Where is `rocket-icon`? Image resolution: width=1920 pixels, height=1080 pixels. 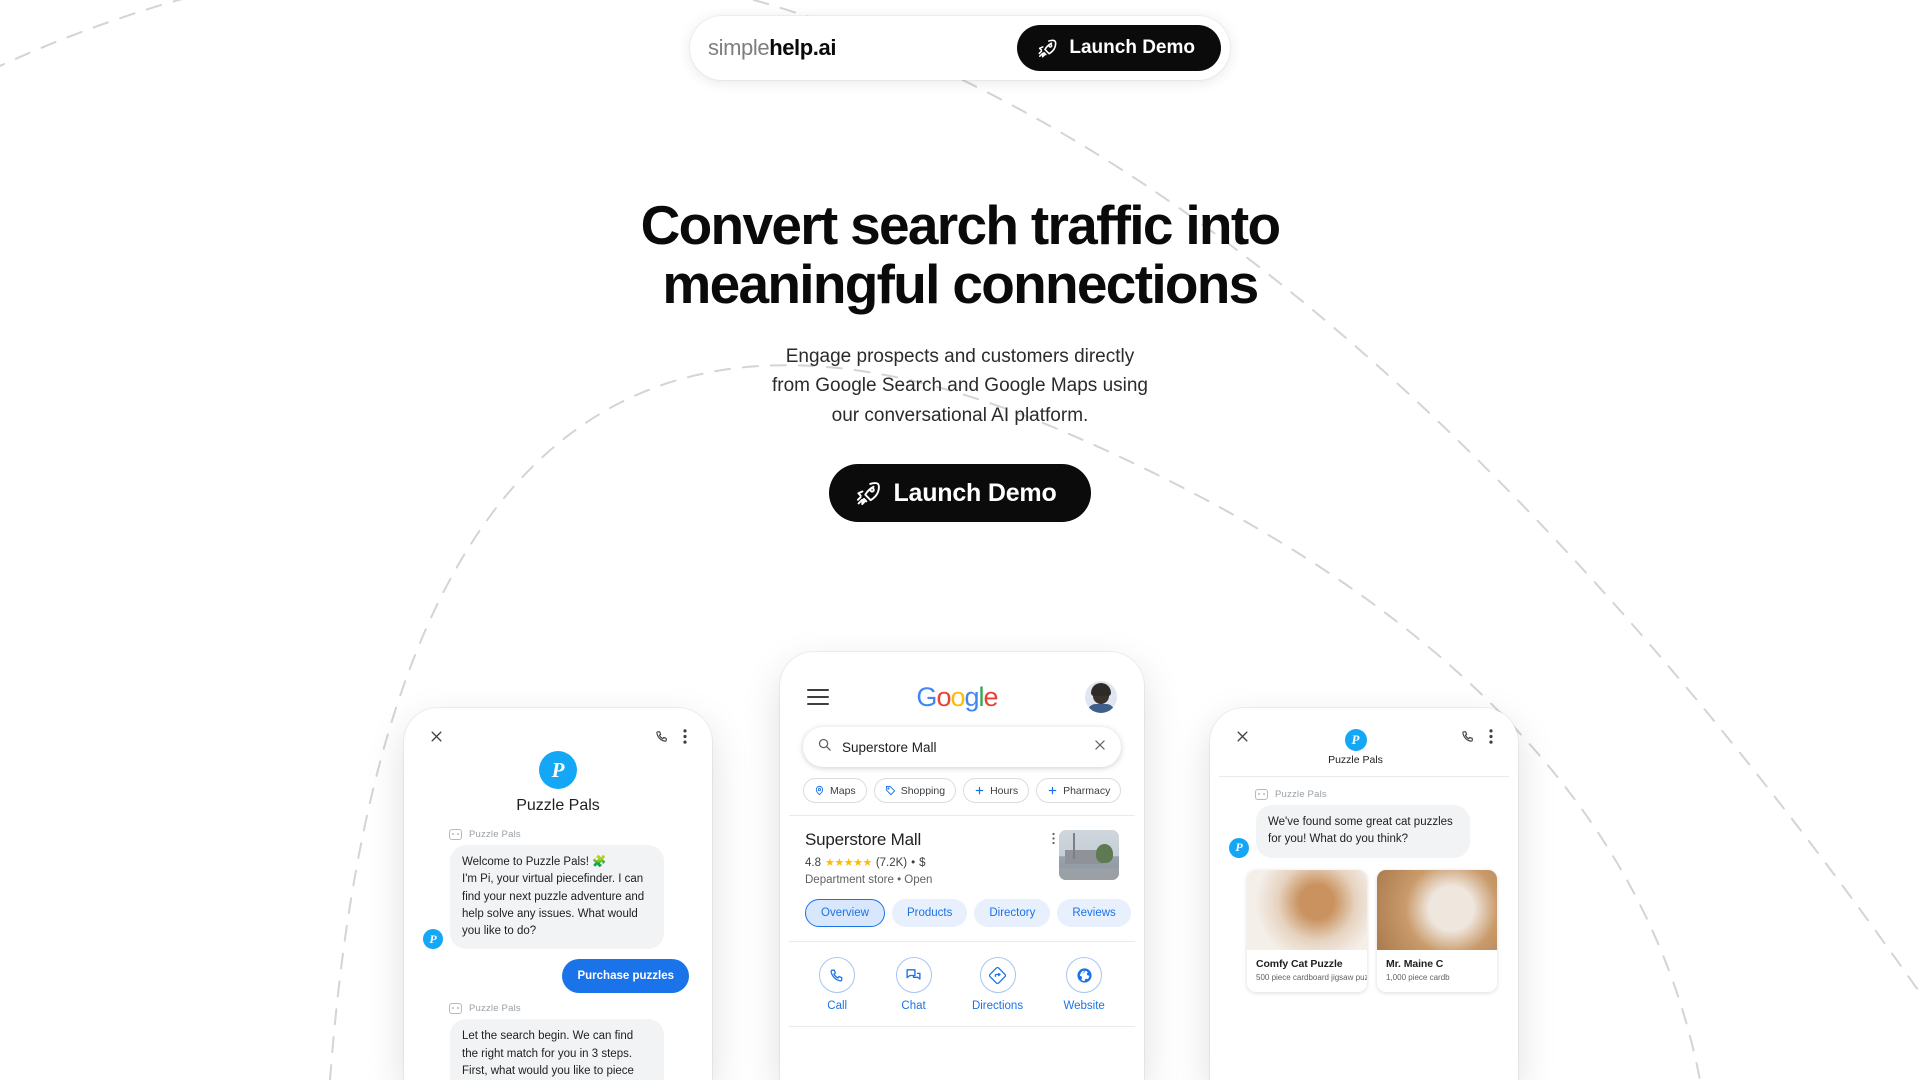
rocket-icon is located at coordinates (1047, 48).